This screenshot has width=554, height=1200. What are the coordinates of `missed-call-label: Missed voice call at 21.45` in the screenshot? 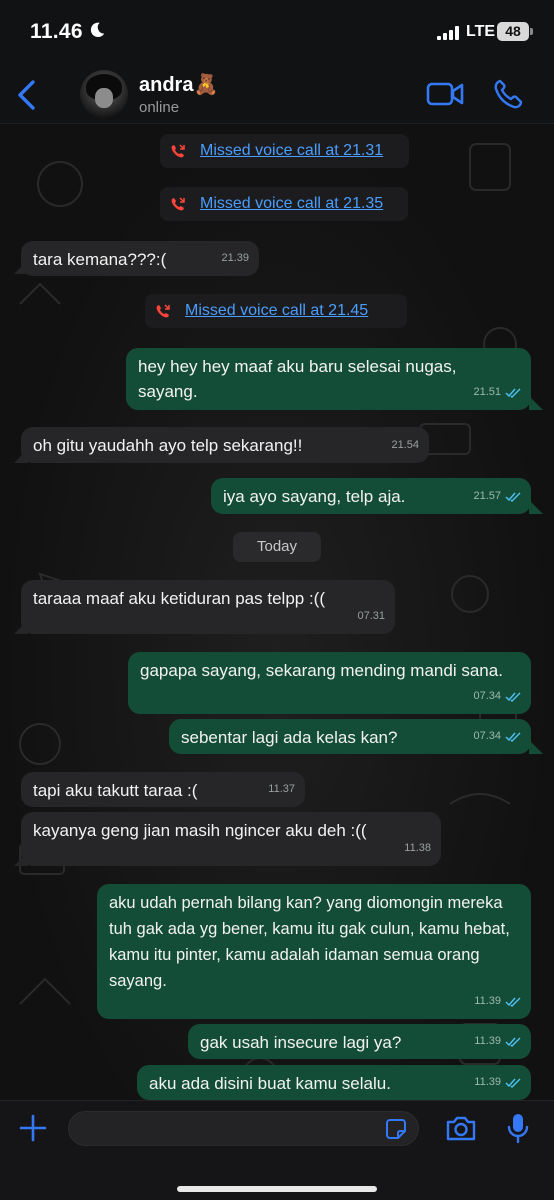 It's located at (276, 311).